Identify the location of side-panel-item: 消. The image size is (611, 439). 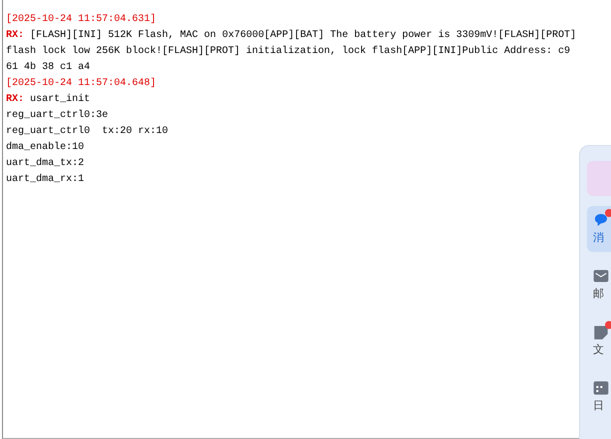
(599, 229).